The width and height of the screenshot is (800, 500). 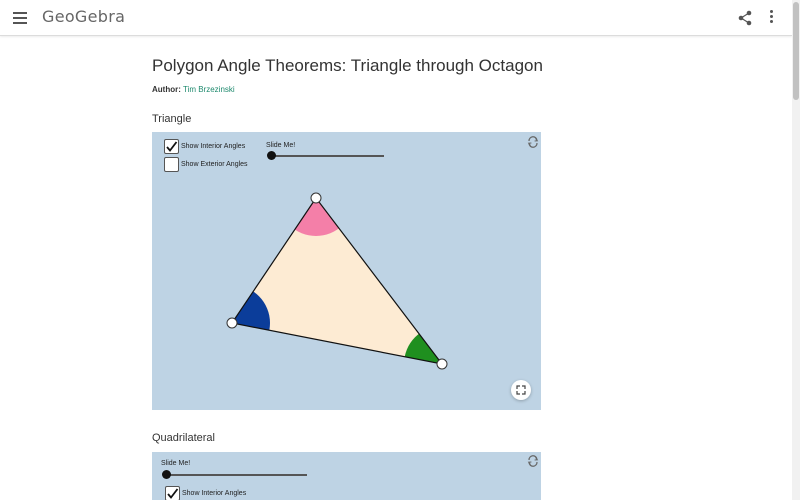 I want to click on fullscreen-icon, so click(x=521, y=390).